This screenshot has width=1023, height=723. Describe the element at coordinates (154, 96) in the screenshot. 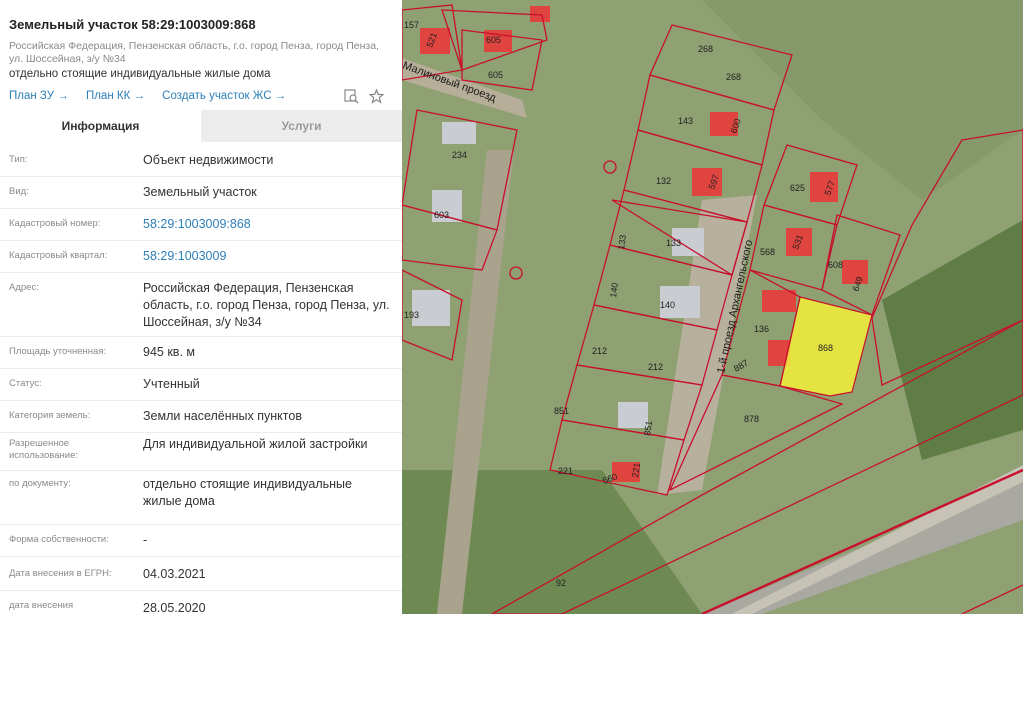

I see `action-links: План ЗУ → План КК → Создать участок ЖС →` at that location.